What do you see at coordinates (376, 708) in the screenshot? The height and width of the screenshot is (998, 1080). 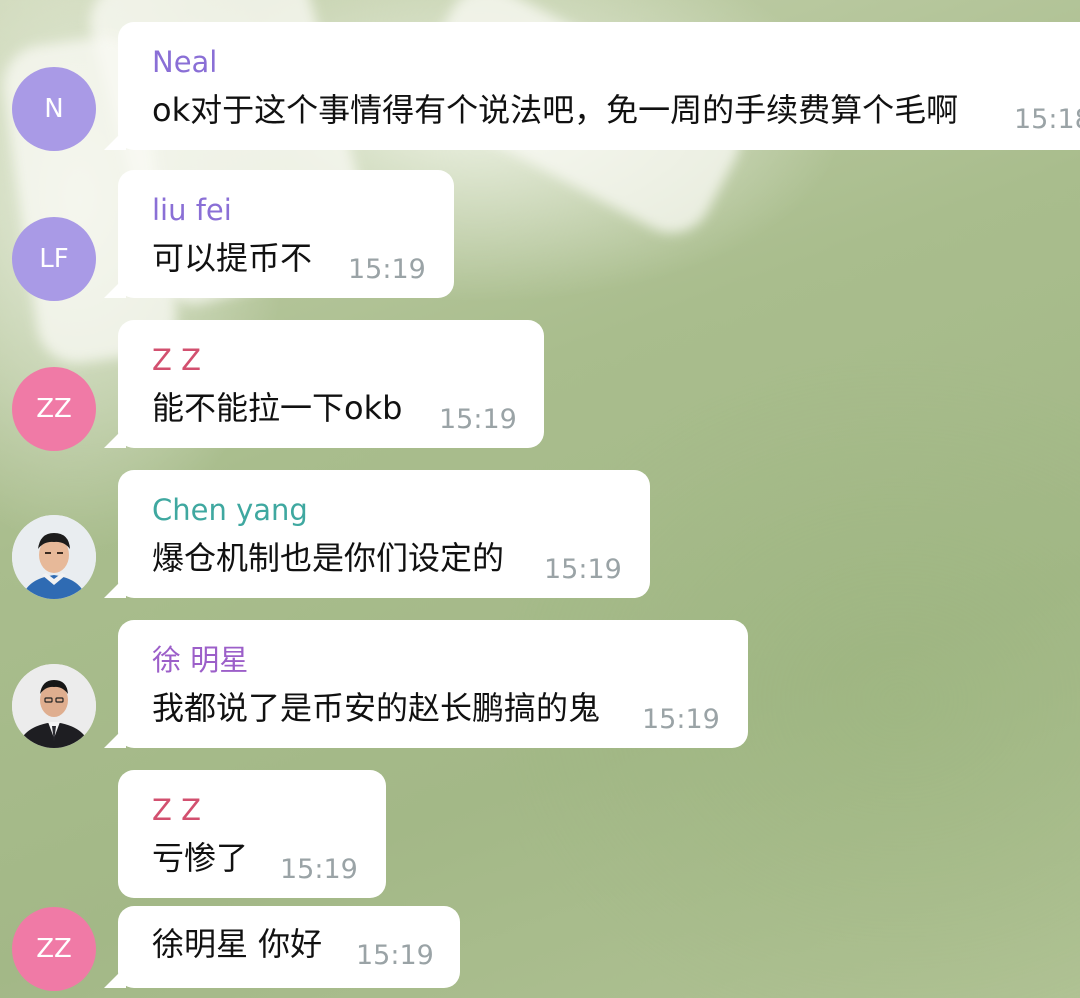 I see `message-text: 我都说了是币安的赵长鹏搞的鬼` at bounding box center [376, 708].